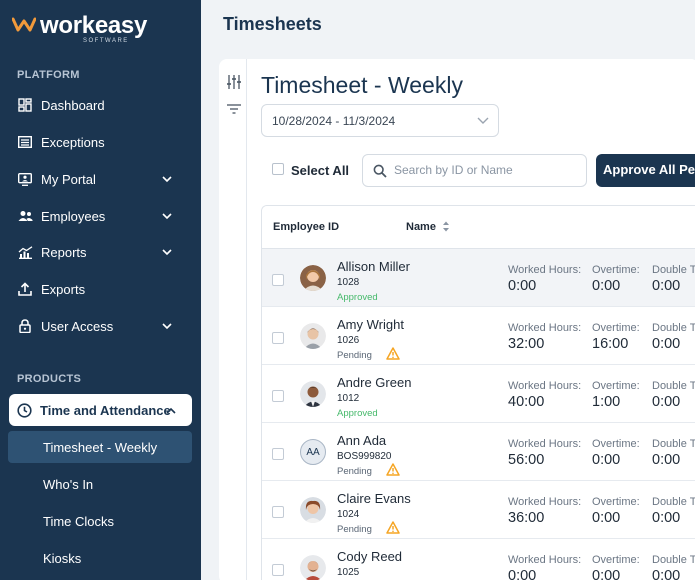 Image resolution: width=695 pixels, height=580 pixels. I want to click on list-icon, so click(25, 142).